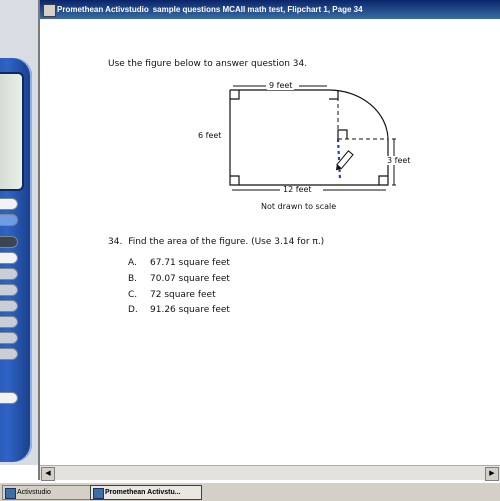 The width and height of the screenshot is (500, 501). I want to click on choice-letter: D., so click(133, 310).